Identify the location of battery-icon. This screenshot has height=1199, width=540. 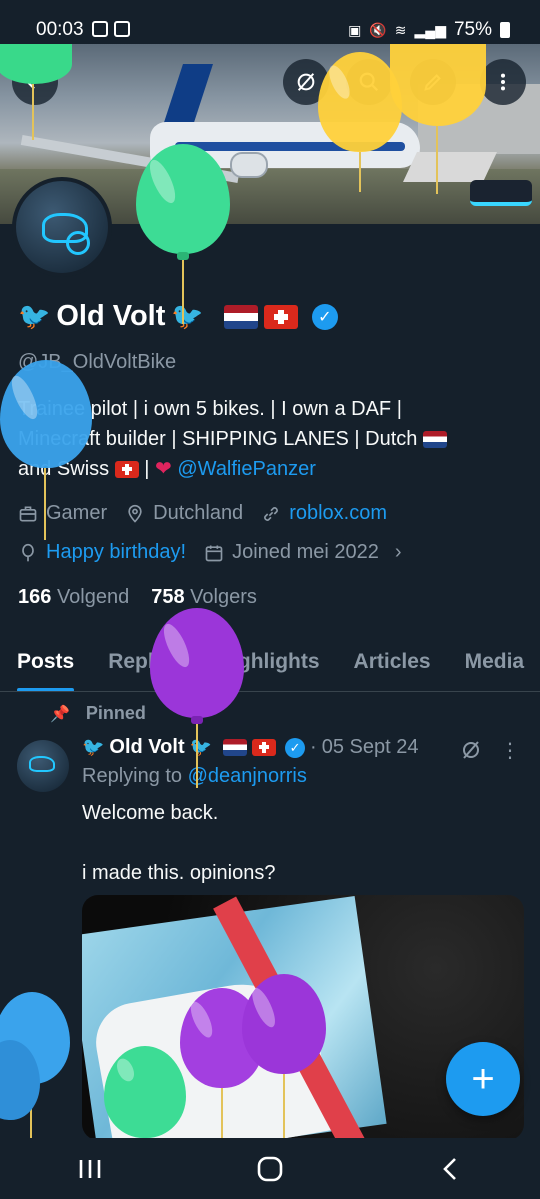
(505, 30).